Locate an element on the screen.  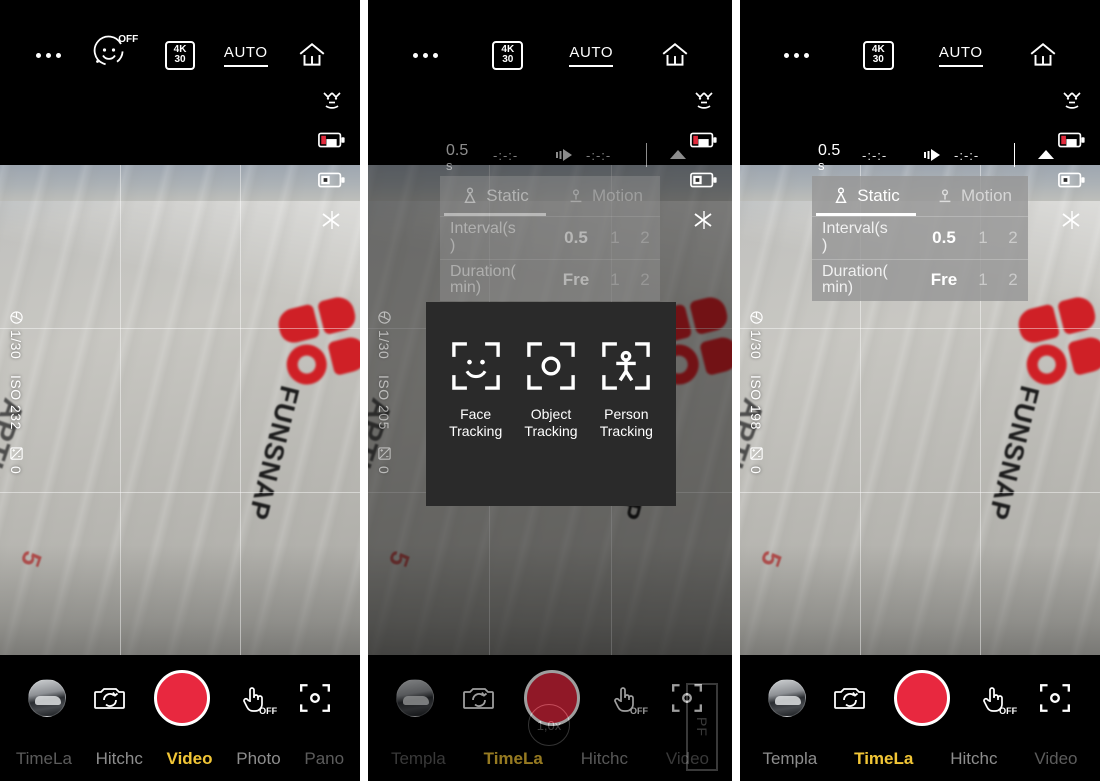
interval-label-line2: ) is located at coordinates (825, 245).